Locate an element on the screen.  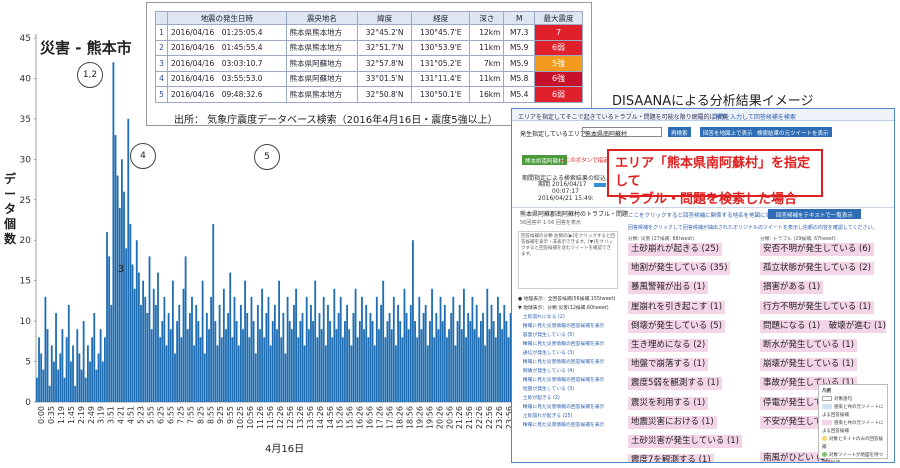
x-tick-label: 20:56 is located at coordinates (449, 417).